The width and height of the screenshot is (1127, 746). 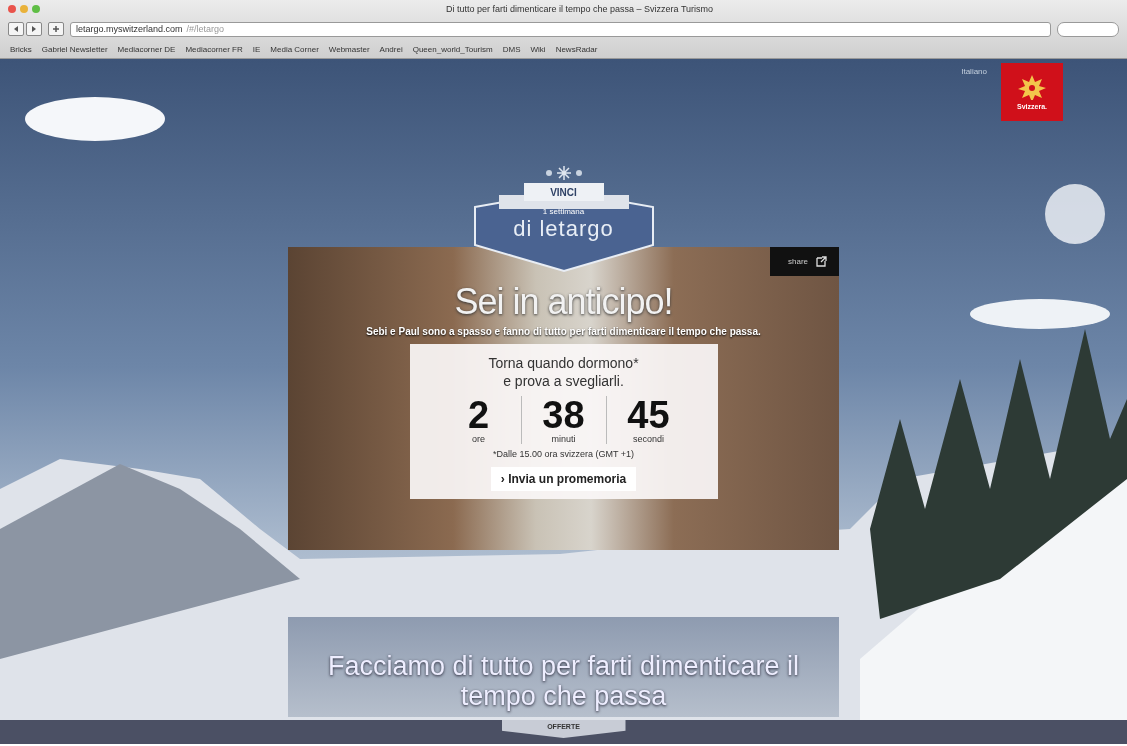 I want to click on language-link: Italiano, so click(x=974, y=71).